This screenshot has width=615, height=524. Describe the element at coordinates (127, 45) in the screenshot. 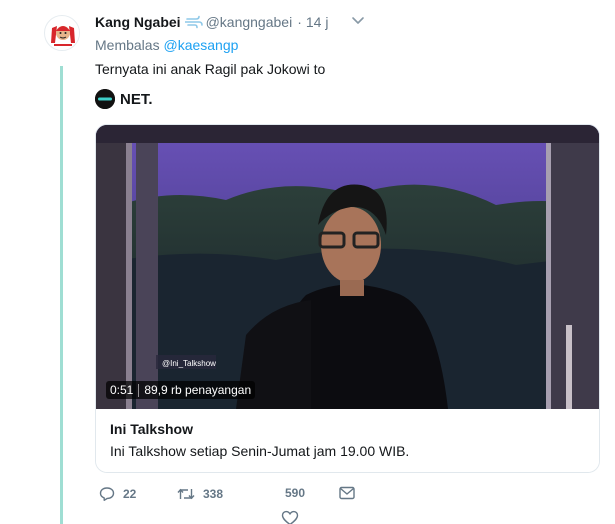

I see `reply-prefix: Membalas` at that location.